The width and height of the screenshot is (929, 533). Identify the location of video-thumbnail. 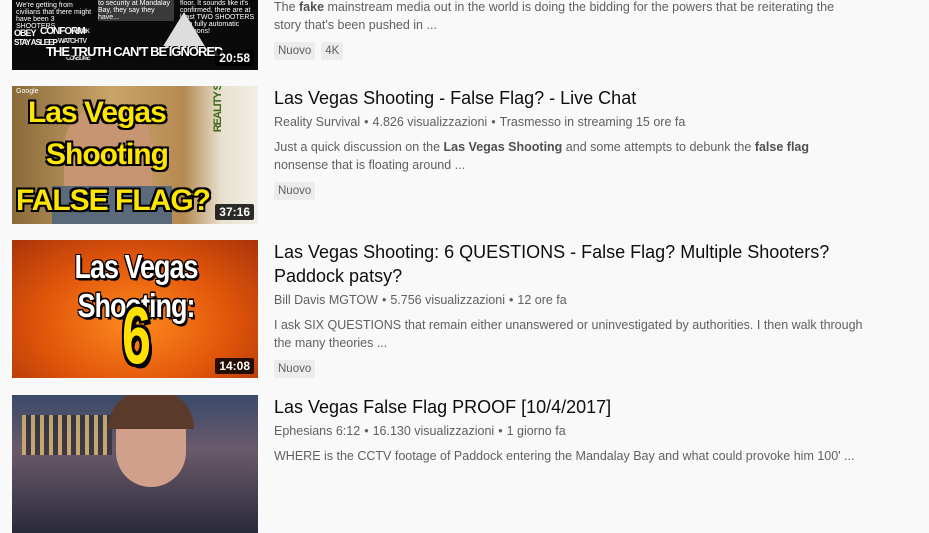
(135, 464).